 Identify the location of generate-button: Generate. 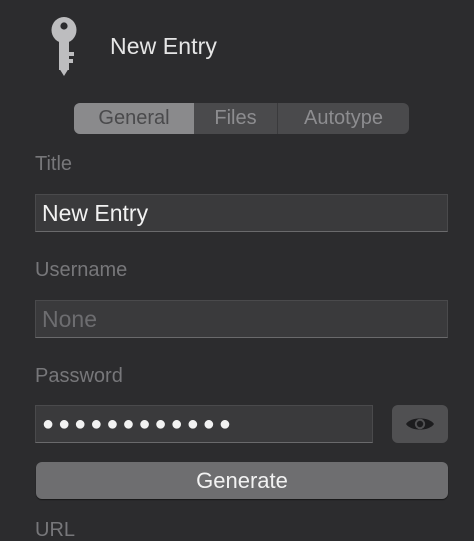
(242, 480).